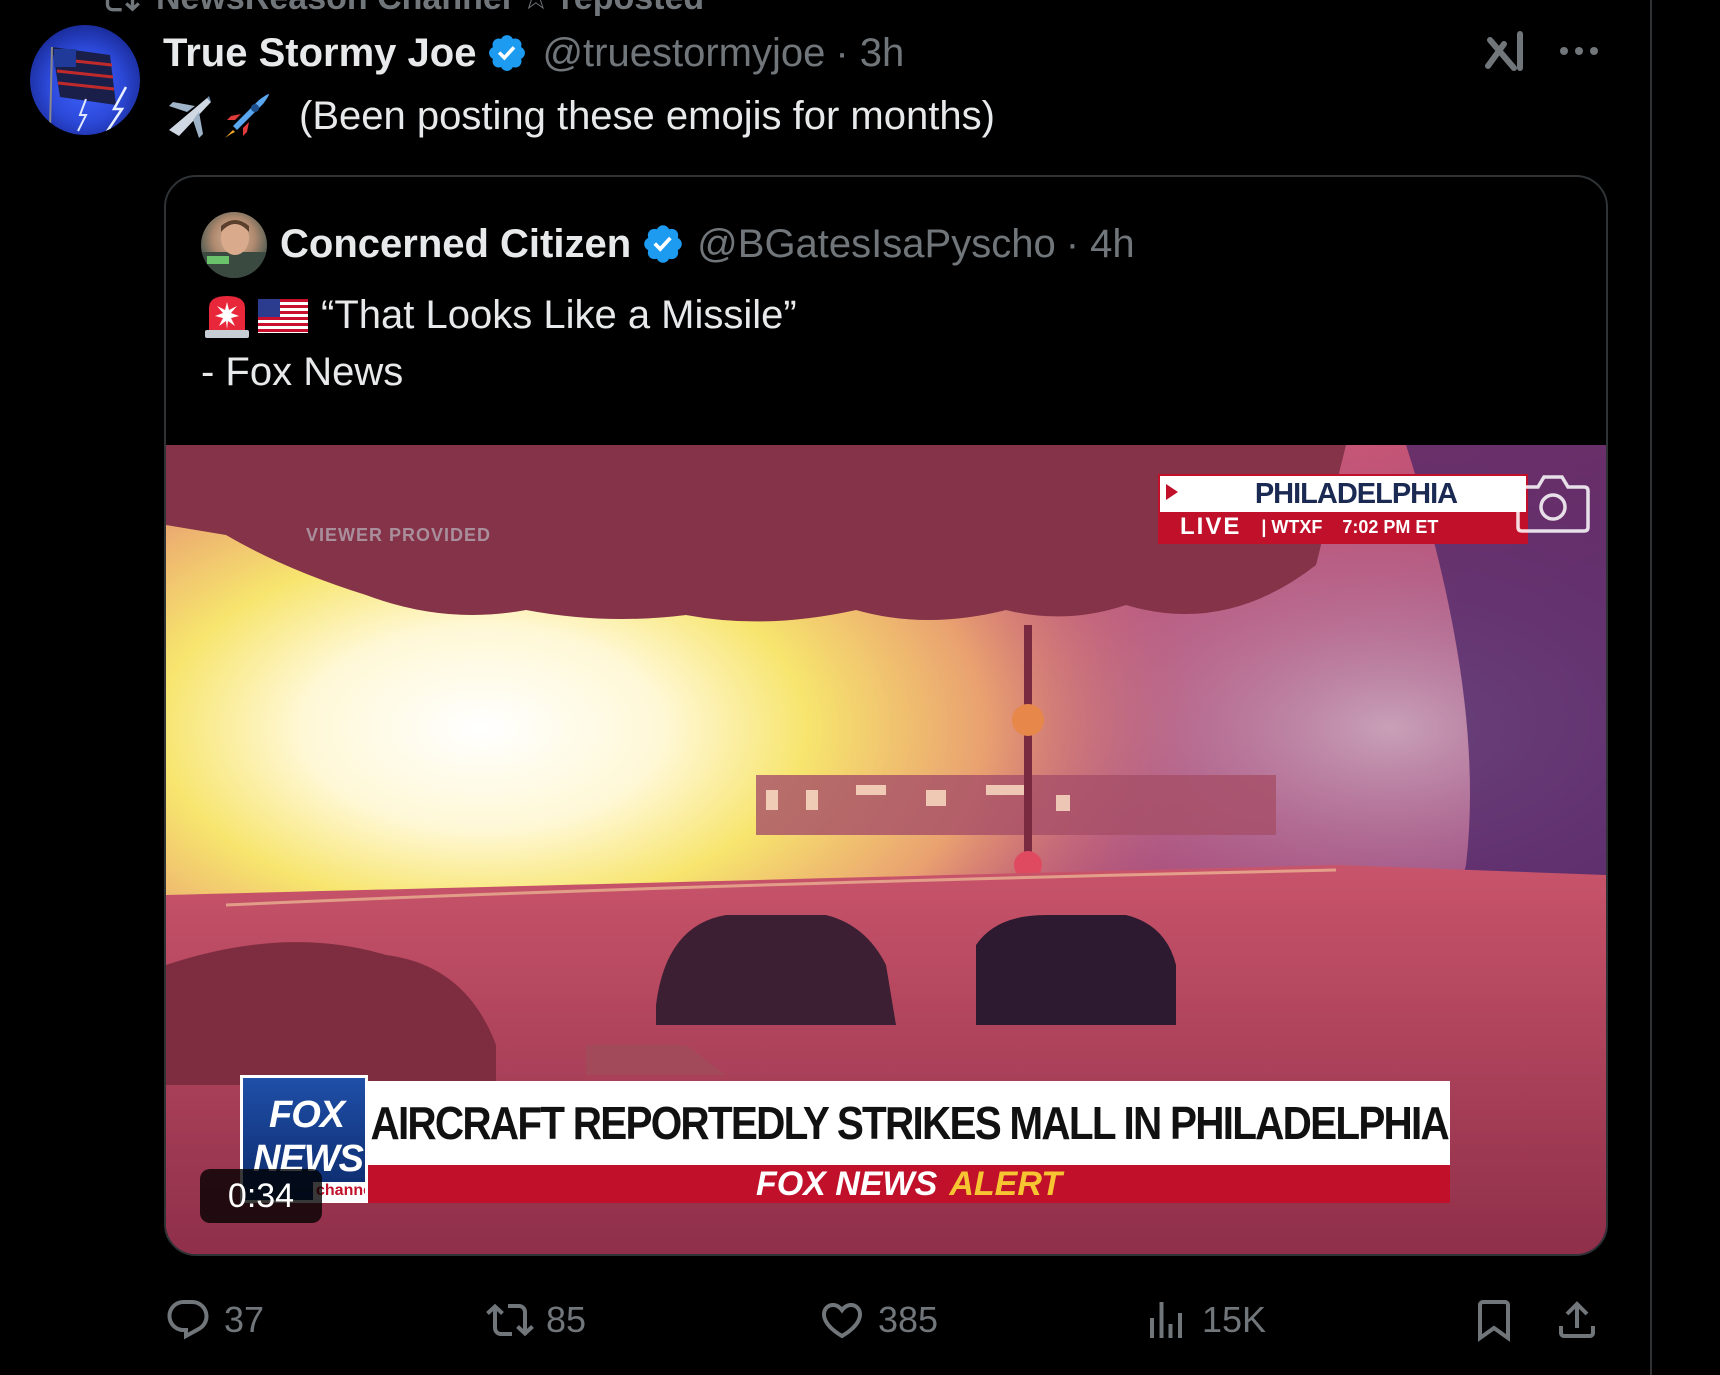 Image resolution: width=1720 pixels, height=1375 pixels. I want to click on airplane-emoji, so click(190, 117).